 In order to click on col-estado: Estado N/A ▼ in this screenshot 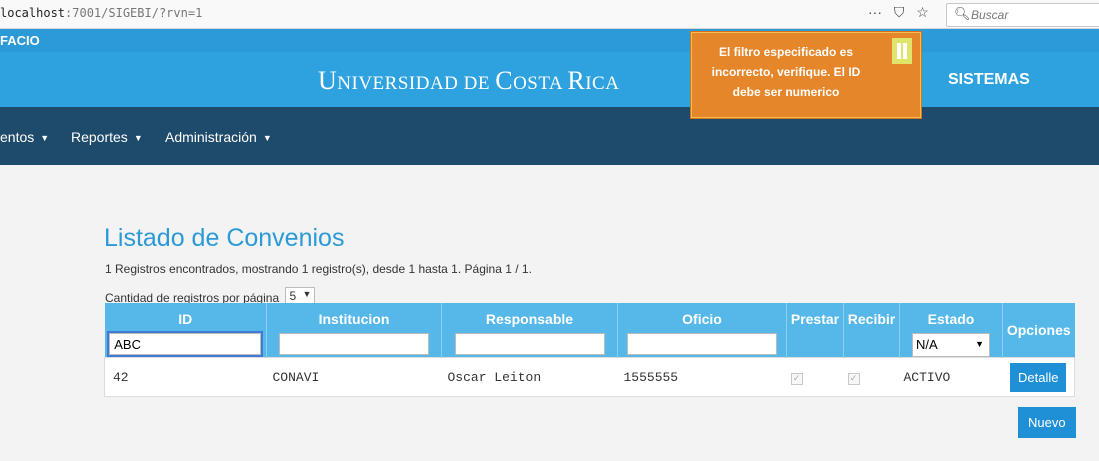, I will do `click(951, 330)`.